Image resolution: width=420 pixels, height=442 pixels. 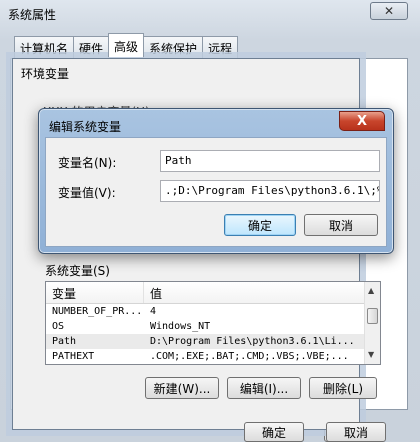 I want to click on scroll-down-icon: ▼, so click(x=371, y=354).